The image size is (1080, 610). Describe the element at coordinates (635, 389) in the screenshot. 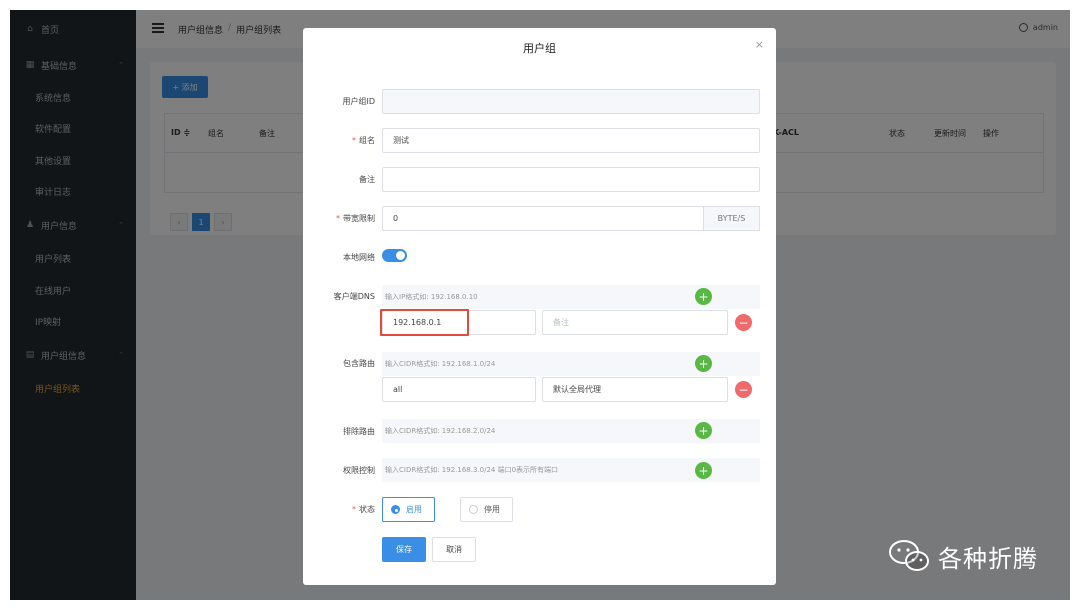

I see `include-route-note: 默认全局代理` at that location.